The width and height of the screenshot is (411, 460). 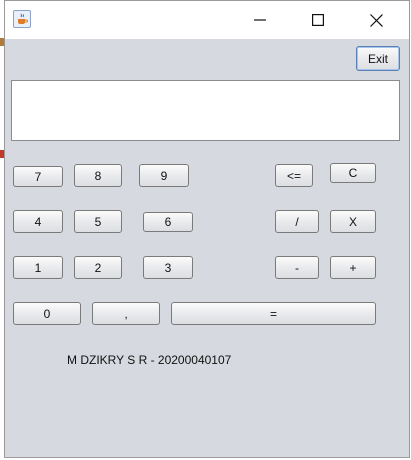 I want to click on key-9-button: 9, so click(x=164, y=175).